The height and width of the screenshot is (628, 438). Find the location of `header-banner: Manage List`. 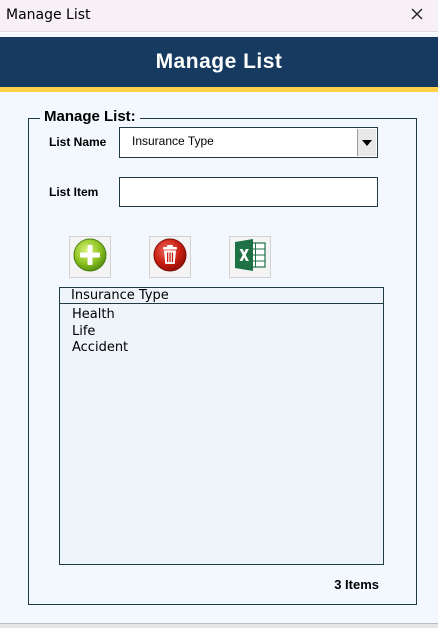

header-banner: Manage List is located at coordinates (219, 62).